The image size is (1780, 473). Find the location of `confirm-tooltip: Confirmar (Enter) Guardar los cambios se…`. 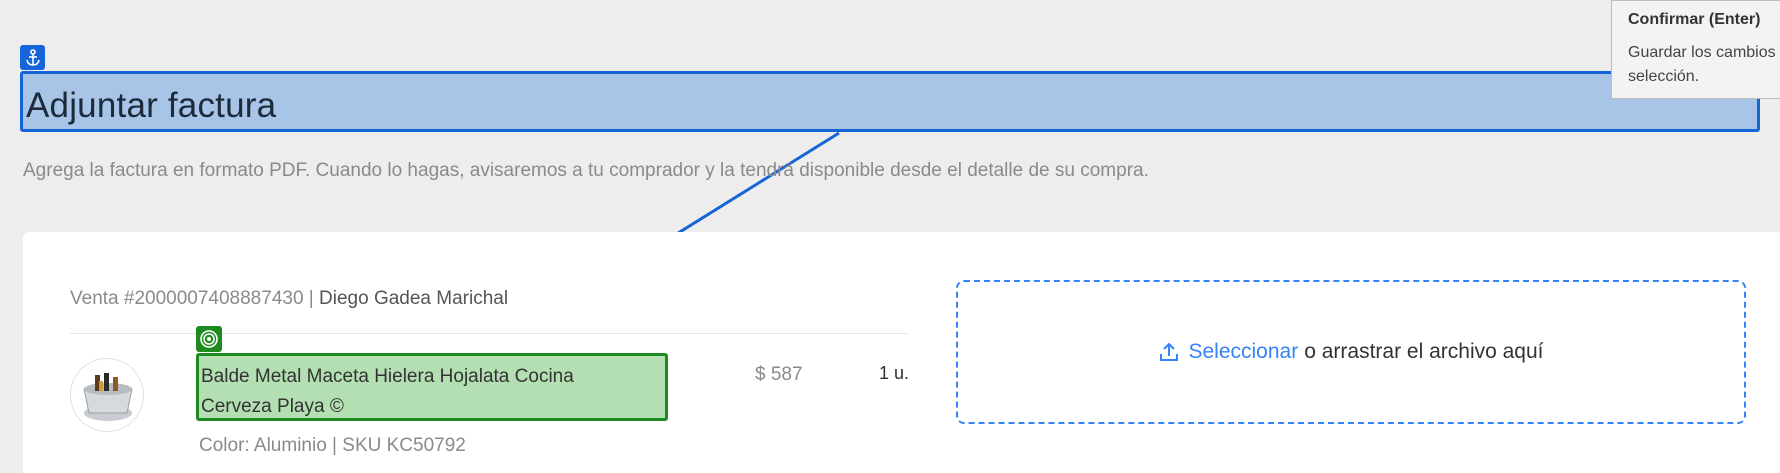

confirm-tooltip: Confirmar (Enter) Guardar los cambios se… is located at coordinates (1695, 49).